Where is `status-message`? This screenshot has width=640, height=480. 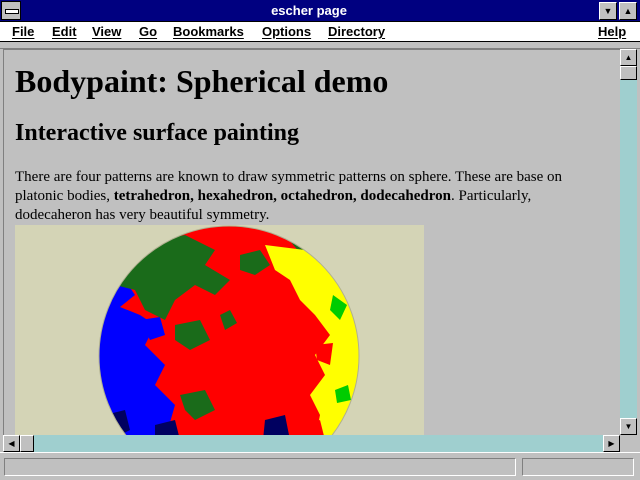 status-message is located at coordinates (260, 467).